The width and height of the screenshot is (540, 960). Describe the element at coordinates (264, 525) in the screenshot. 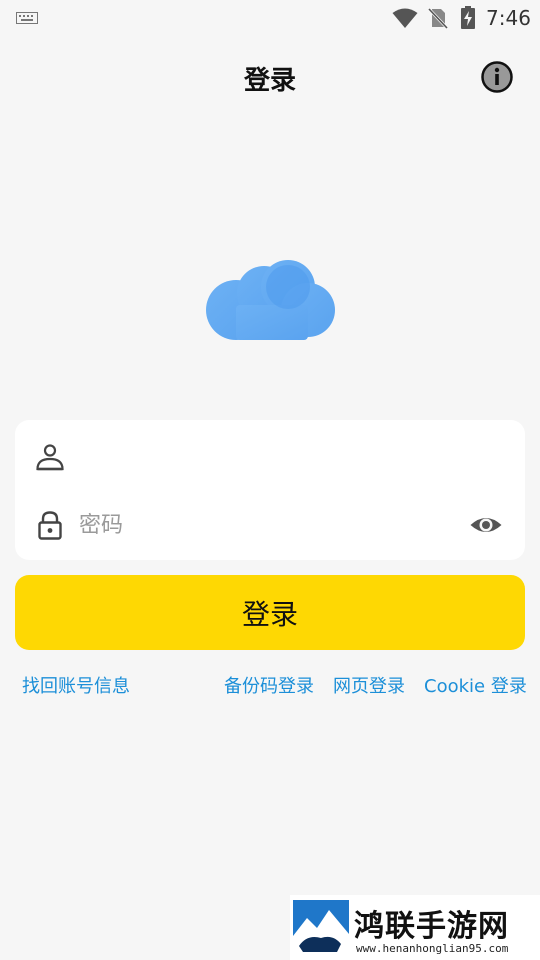

I see `password-input` at that location.